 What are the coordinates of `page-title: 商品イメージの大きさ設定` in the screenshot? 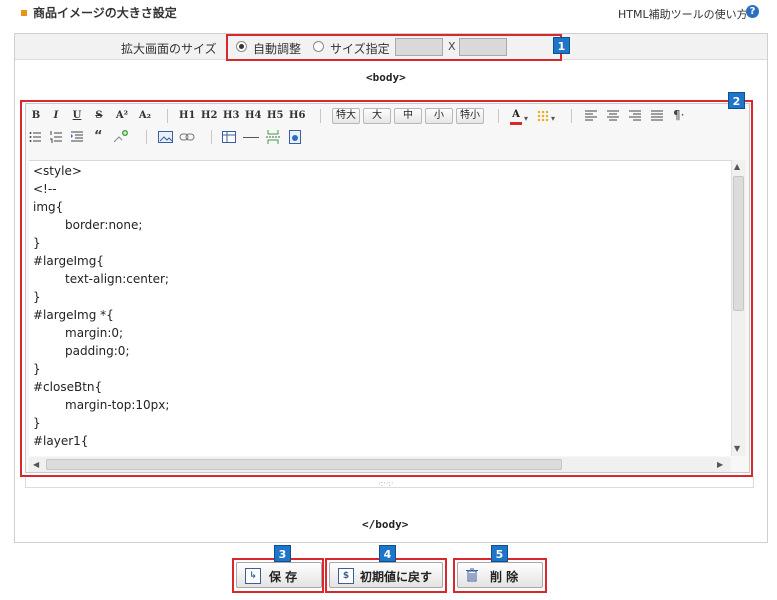 It's located at (105, 13).